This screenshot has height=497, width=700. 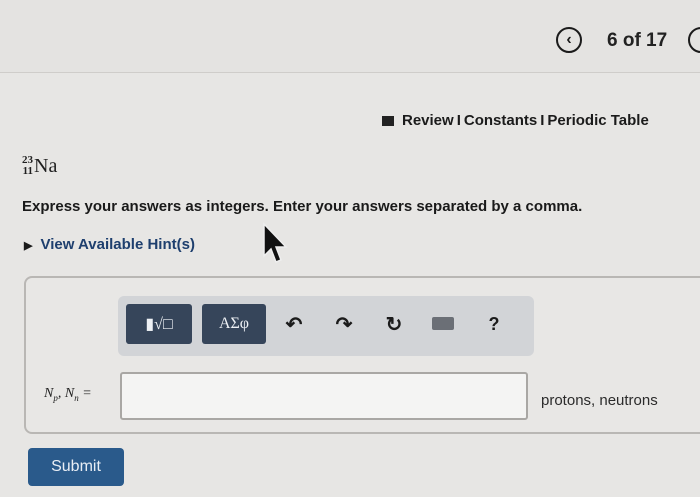 I want to click on undo-icon: ↶, so click(x=294, y=324).